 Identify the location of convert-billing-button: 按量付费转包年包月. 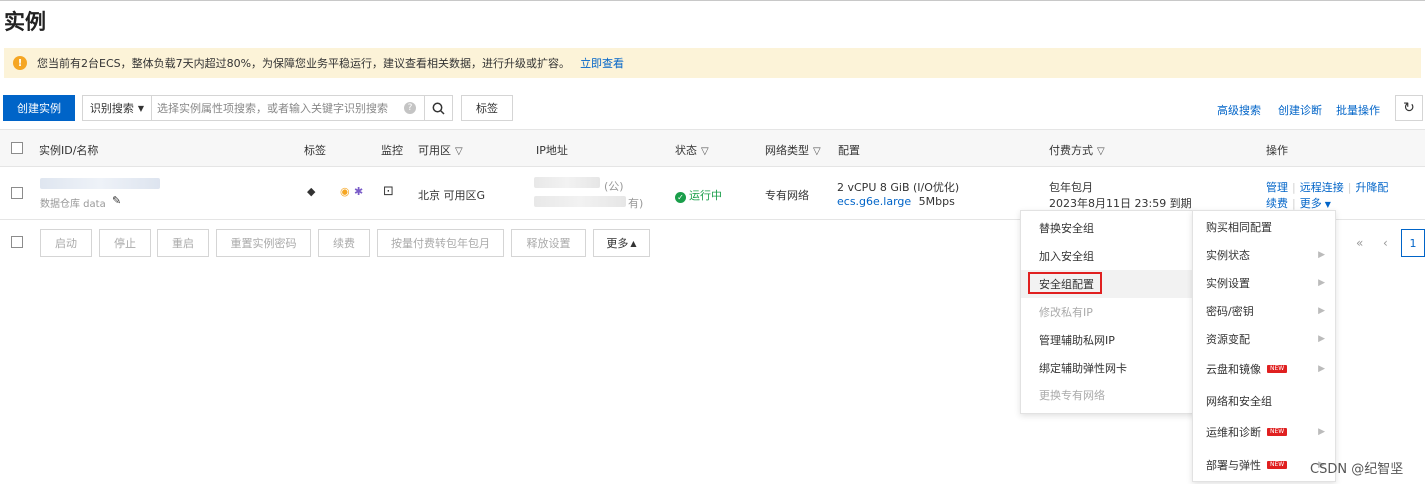
(440, 243).